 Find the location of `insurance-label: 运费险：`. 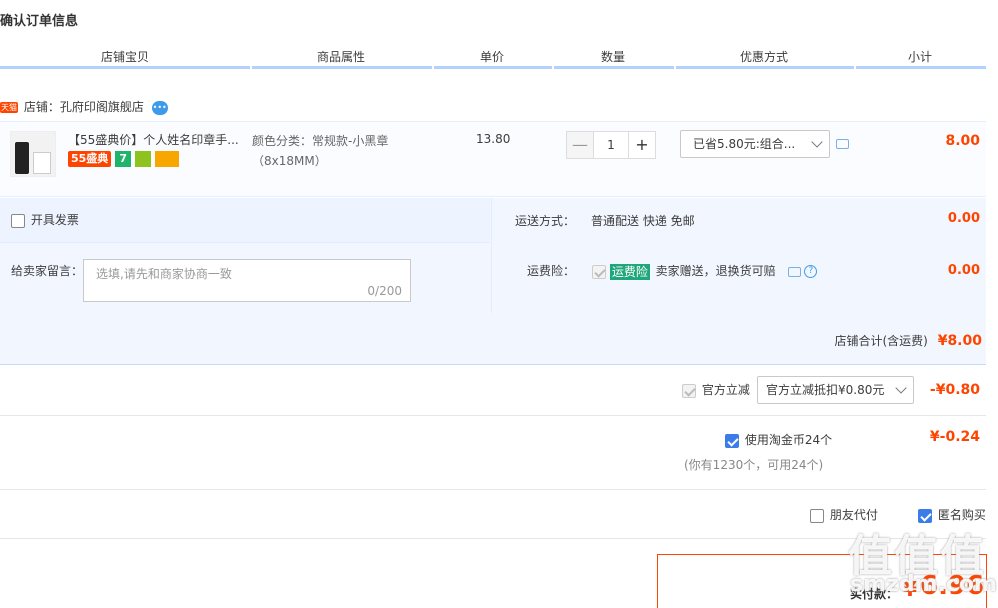

insurance-label: 运费险： is located at coordinates (551, 271).